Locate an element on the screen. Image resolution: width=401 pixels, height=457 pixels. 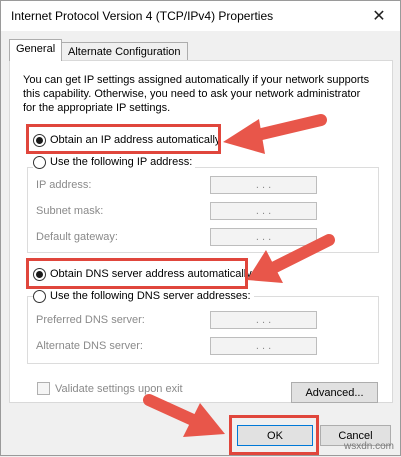
arrow-to-ip-auto is located at coordinates (275, 134).